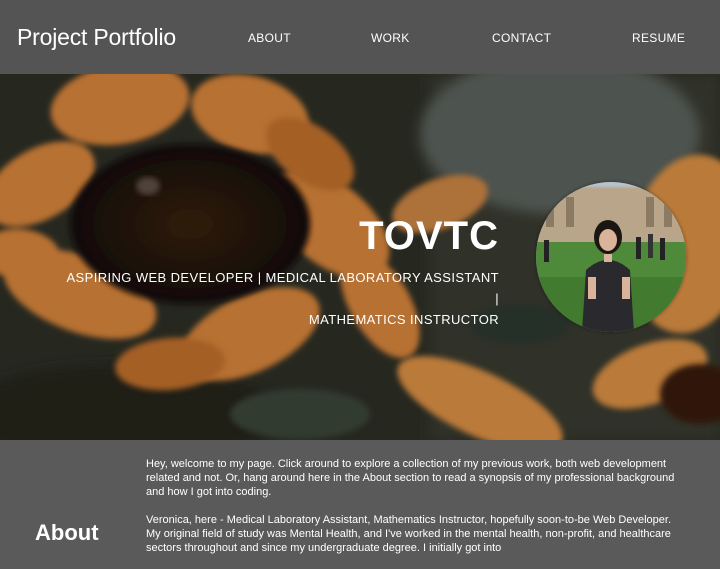 Image resolution: width=720 pixels, height=569 pixels. I want to click on nav-link-work: WORK, so click(390, 38).